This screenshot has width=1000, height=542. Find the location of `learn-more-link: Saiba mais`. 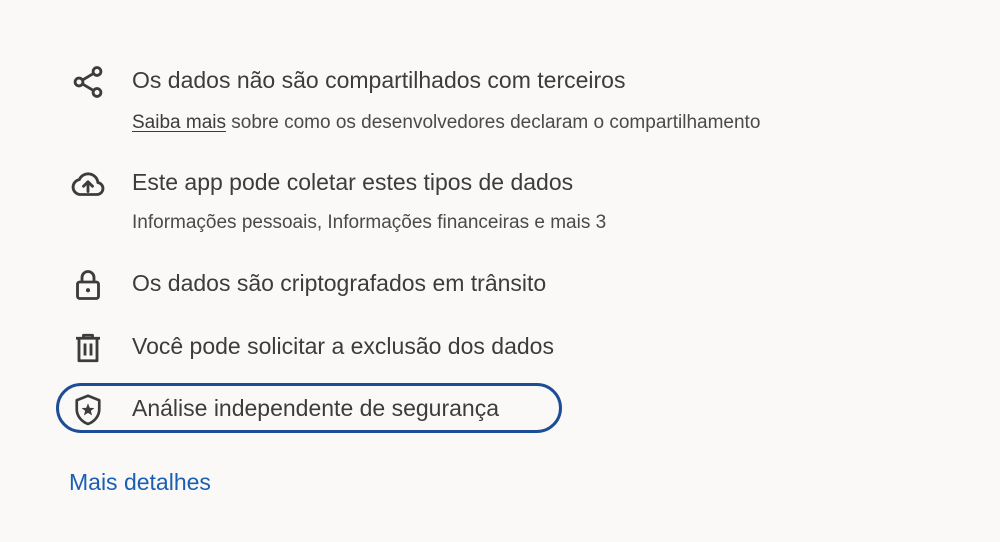

learn-more-link: Saiba mais is located at coordinates (179, 122).